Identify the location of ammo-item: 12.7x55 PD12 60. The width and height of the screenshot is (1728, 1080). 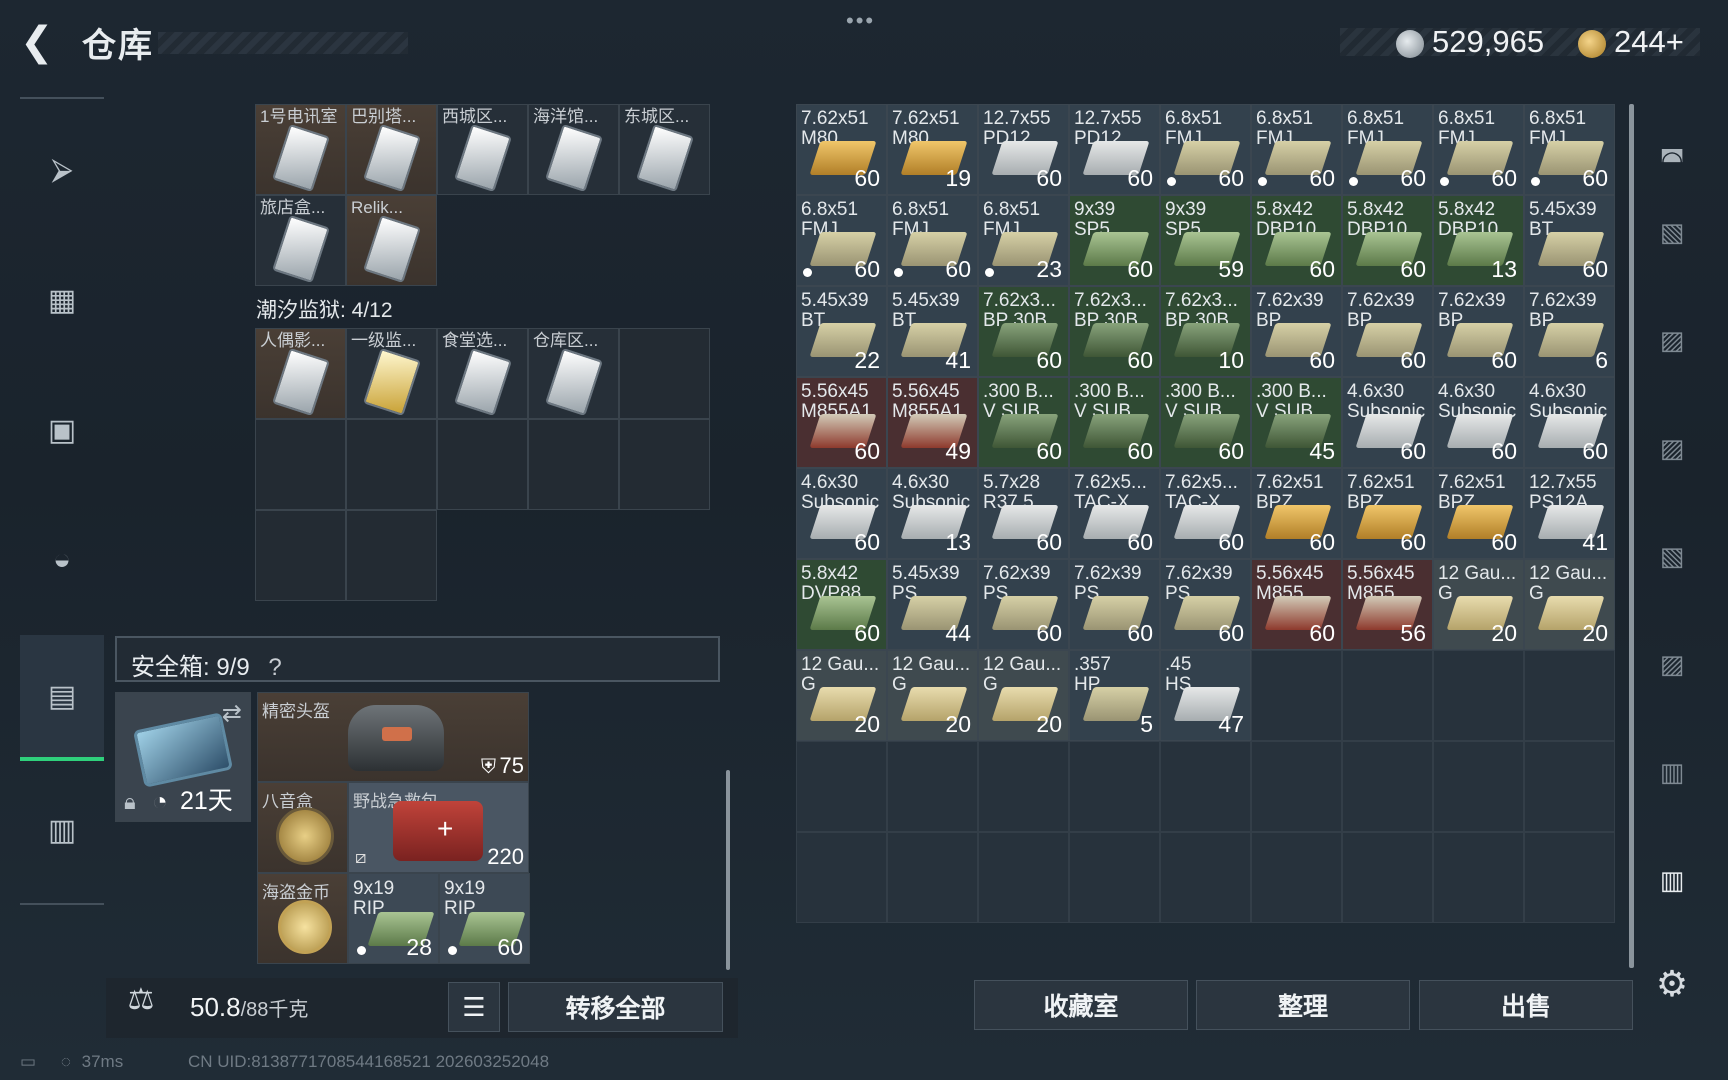
(1114, 149).